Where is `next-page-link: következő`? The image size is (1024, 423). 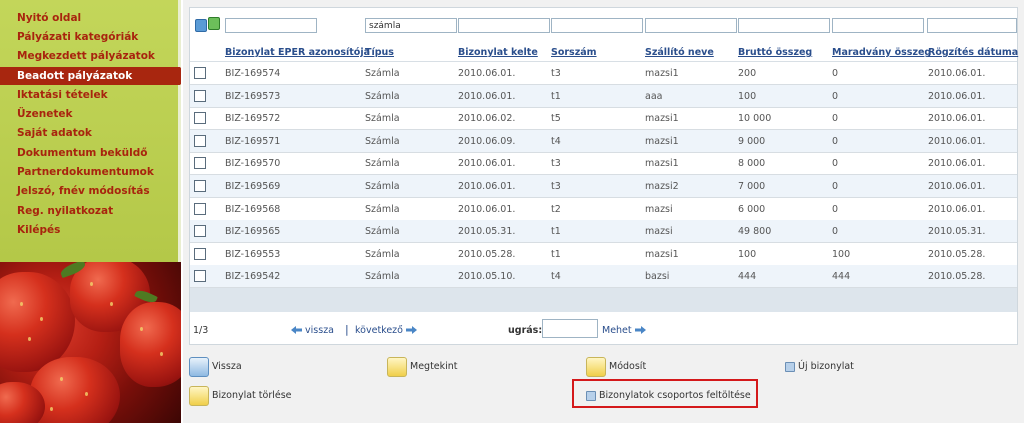
next-page-link: következő is located at coordinates (386, 330).